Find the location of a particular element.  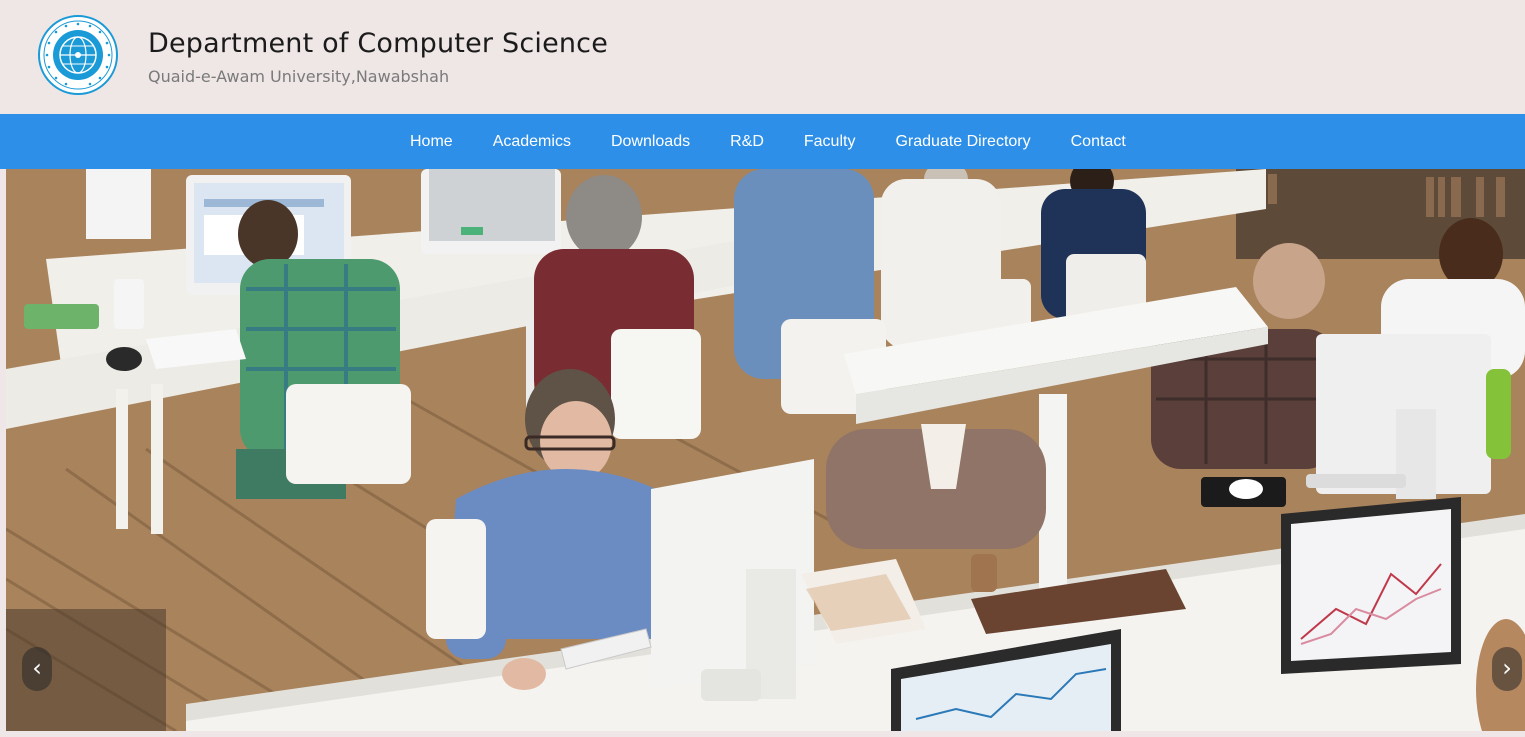

page-subtitle: Quaid-e-Awam University,Nawabshah is located at coordinates (299, 76).